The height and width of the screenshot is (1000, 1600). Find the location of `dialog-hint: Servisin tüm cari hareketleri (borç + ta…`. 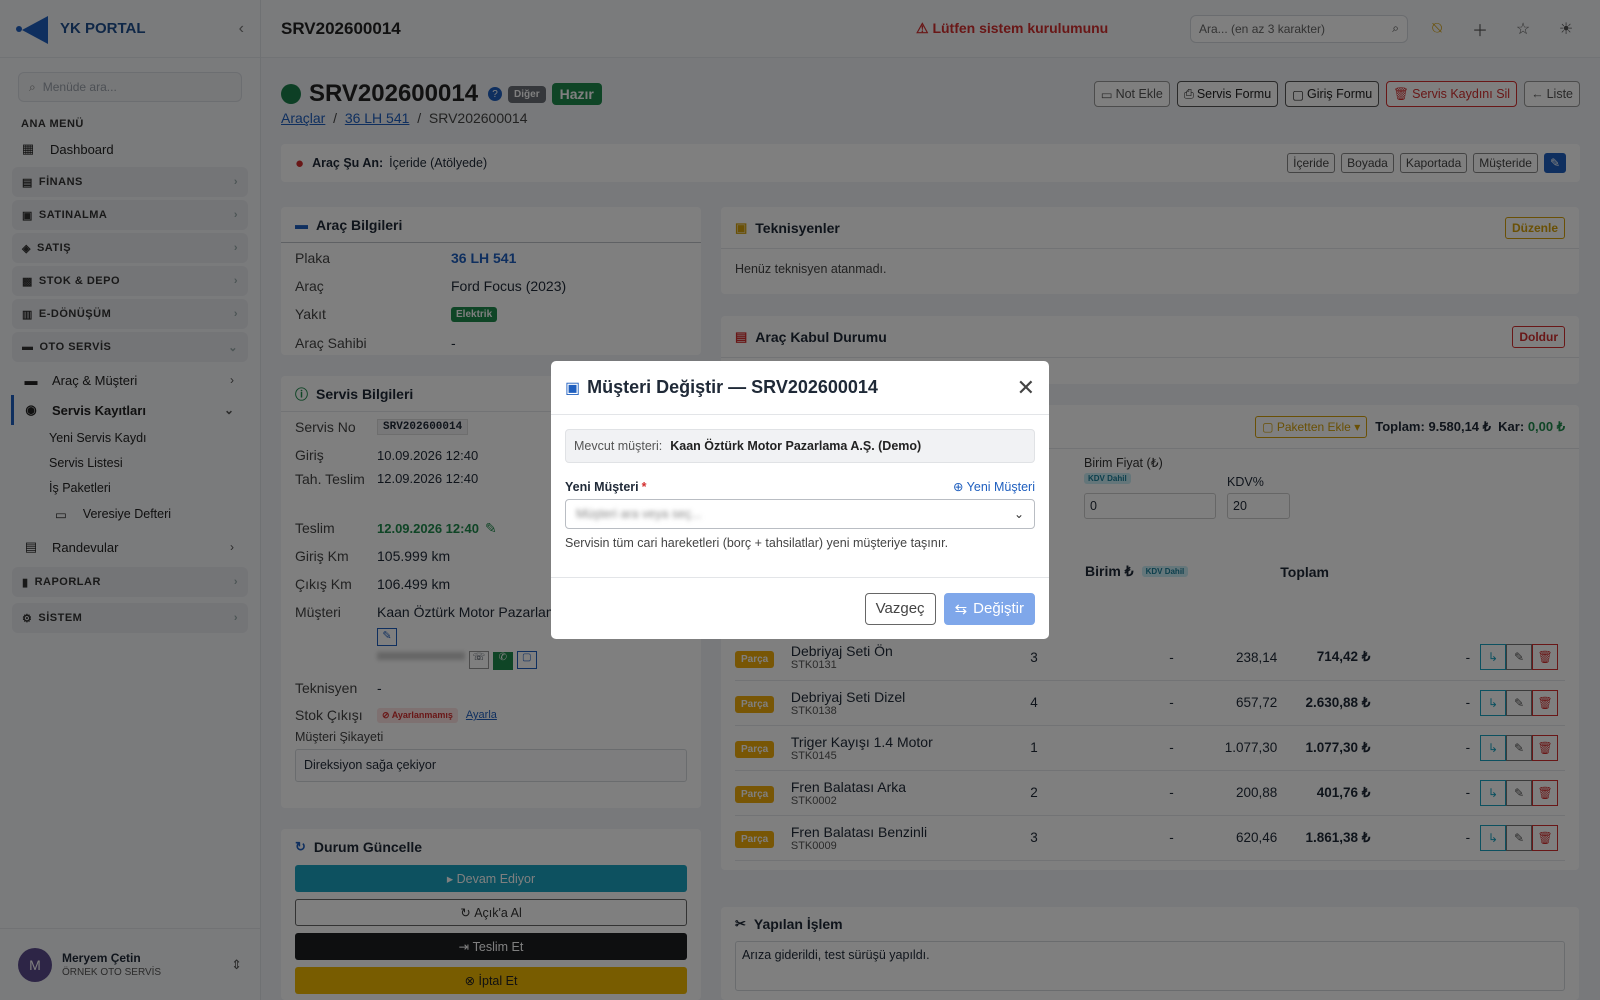

dialog-hint: Servisin tüm cari hareketleri (borç + ta… is located at coordinates (757, 543).